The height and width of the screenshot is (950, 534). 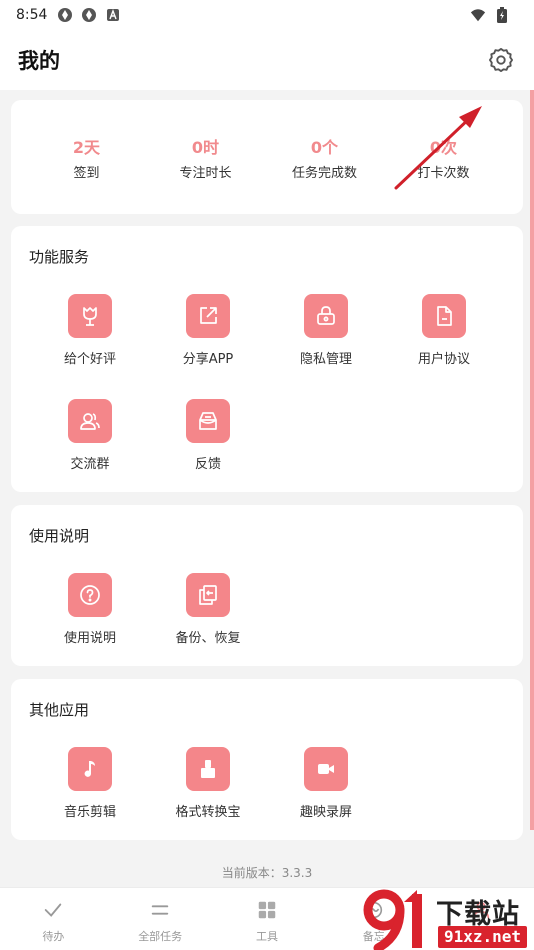 I want to click on community-group-button: 交流群, so click(x=90, y=451).